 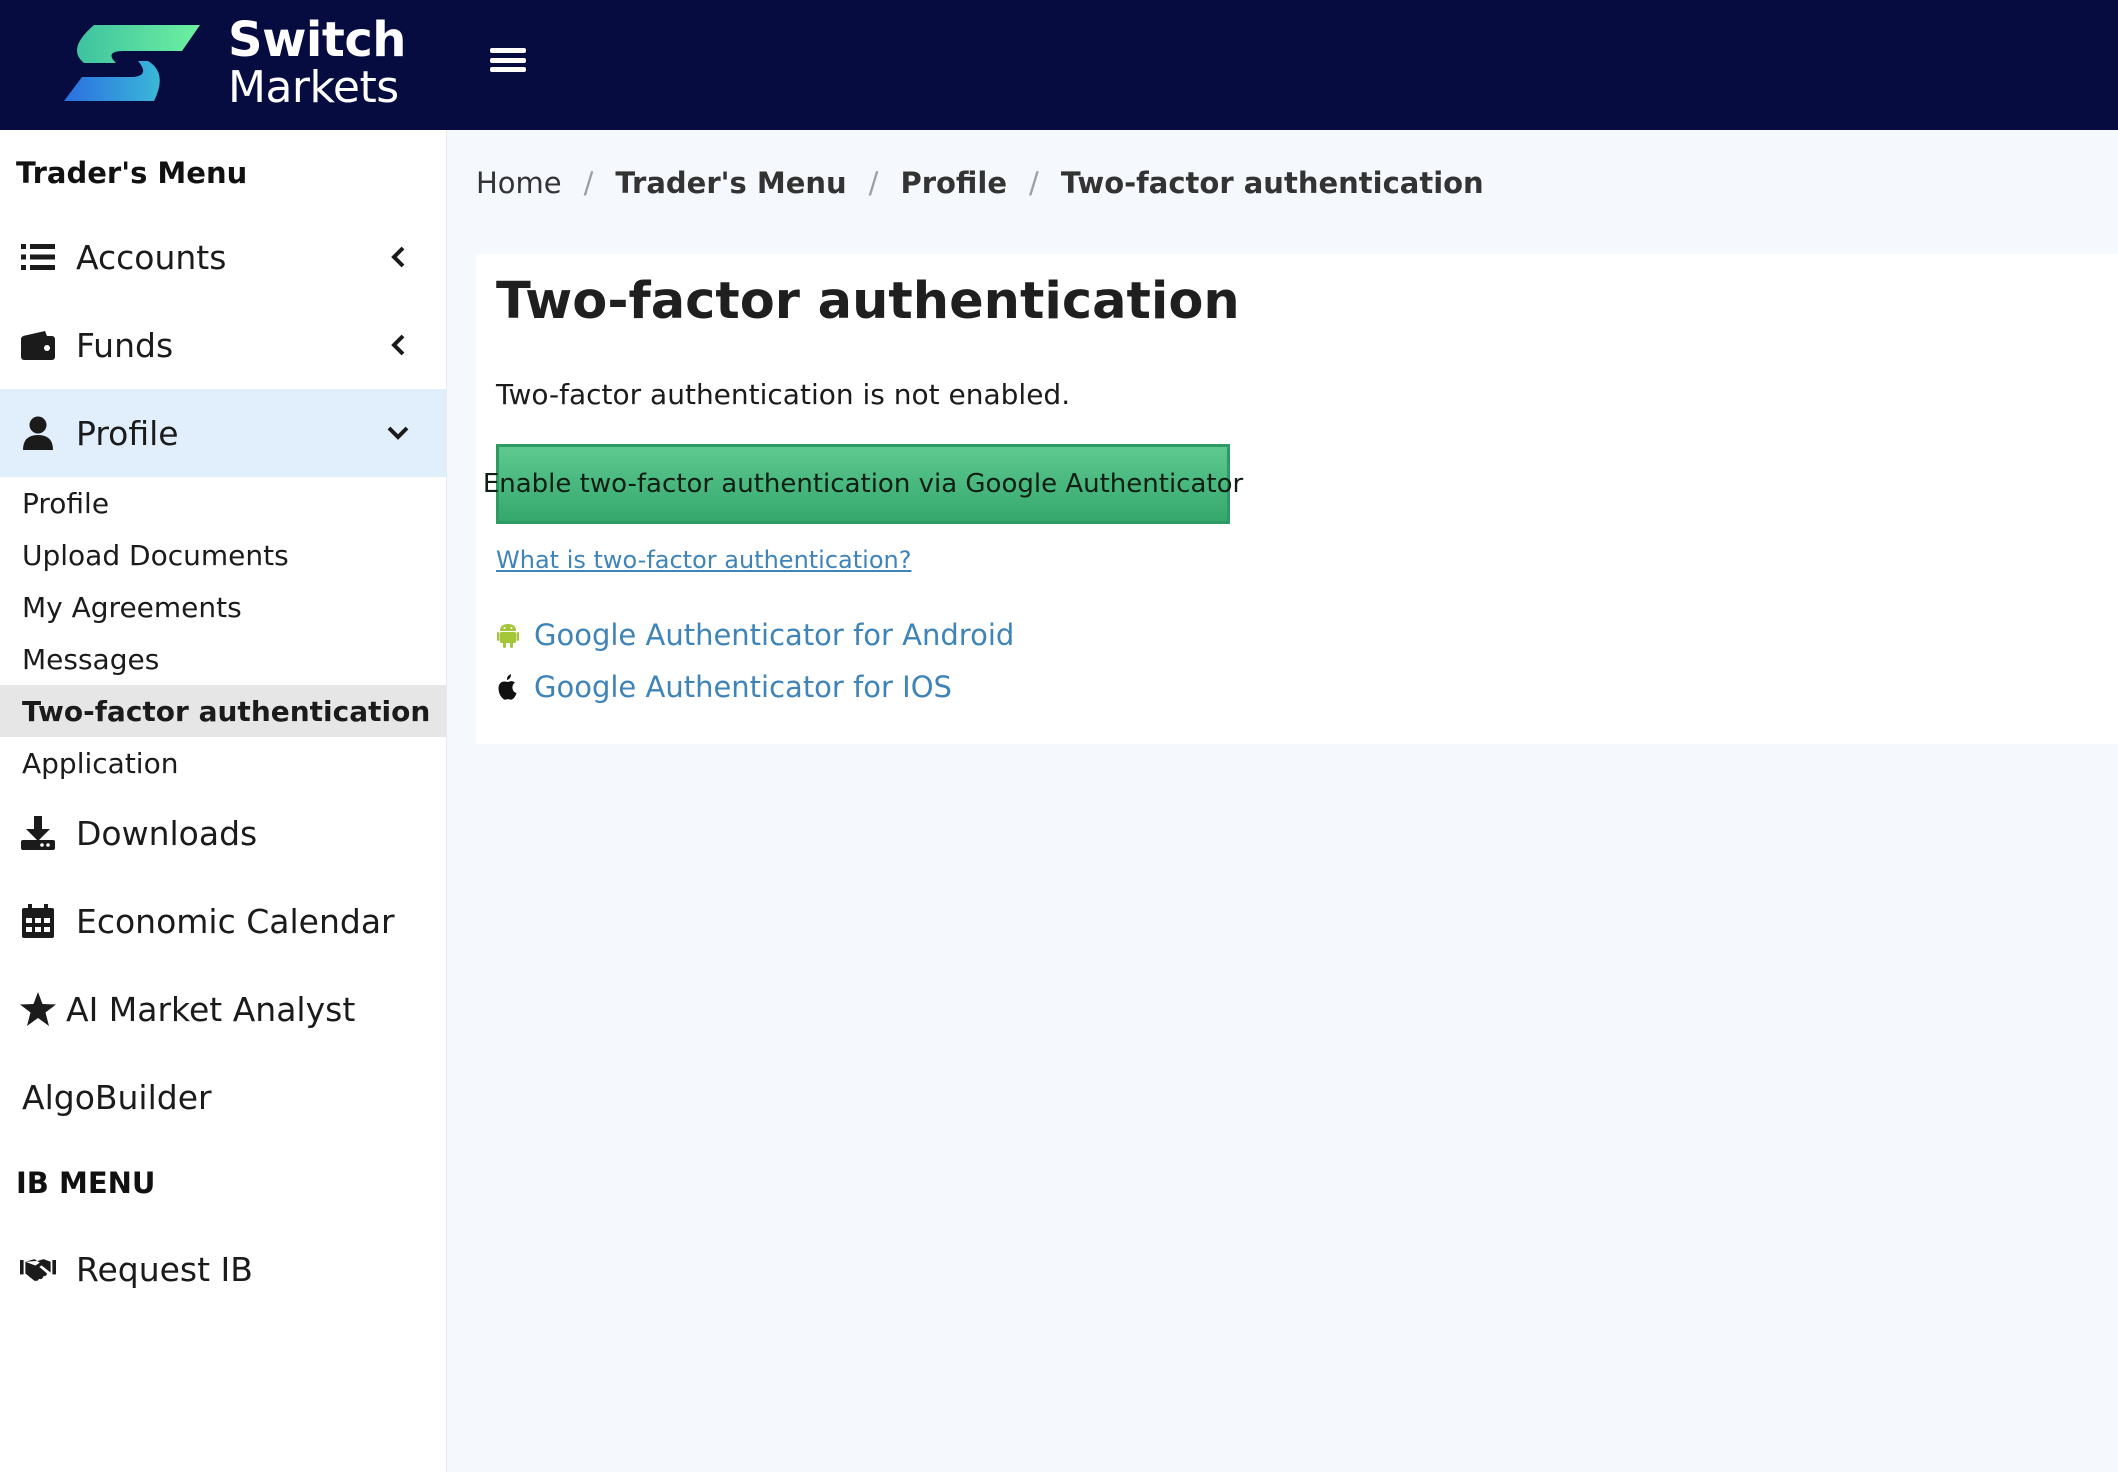 What do you see at coordinates (235, 921) in the screenshot?
I see `sidebar-item-label: Economic Calendar` at bounding box center [235, 921].